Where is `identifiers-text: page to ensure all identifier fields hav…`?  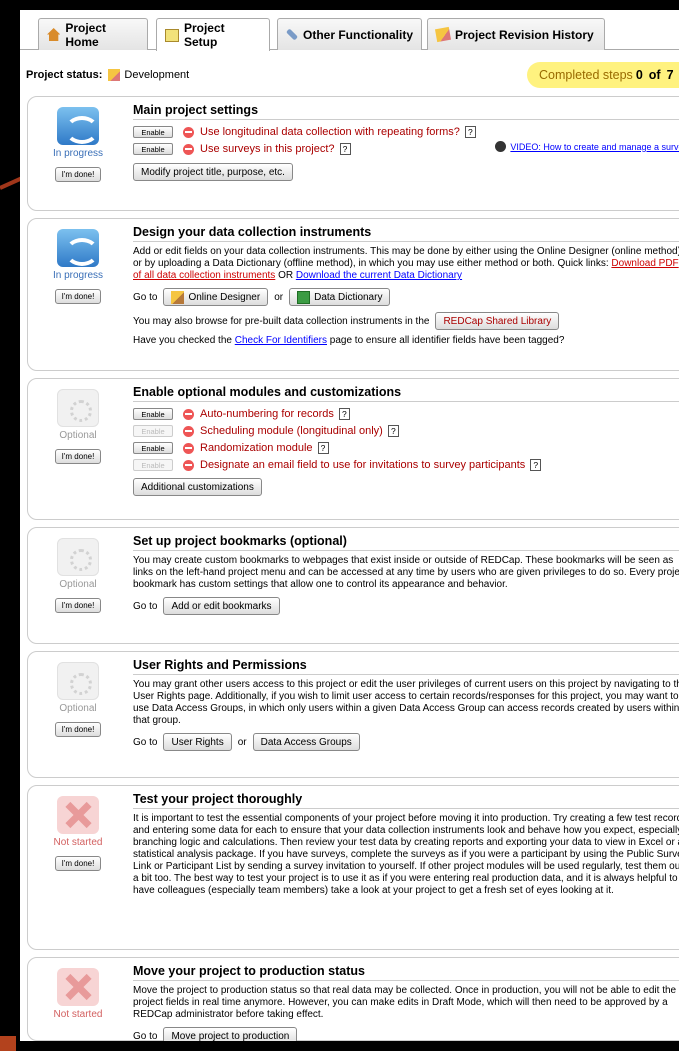
identifiers-text: page to ensure all identifier fields hav… is located at coordinates (447, 340).